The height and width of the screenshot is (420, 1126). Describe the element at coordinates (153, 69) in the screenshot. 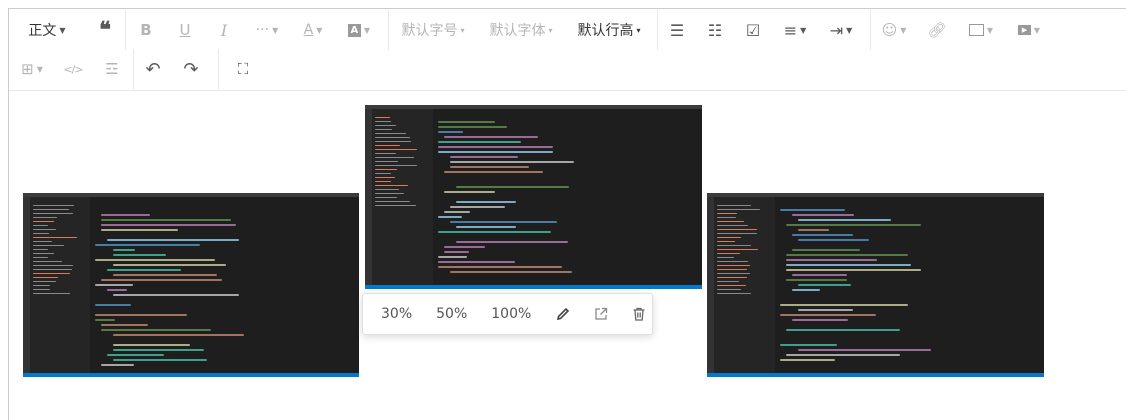

I see `undo-button: ↶` at that location.